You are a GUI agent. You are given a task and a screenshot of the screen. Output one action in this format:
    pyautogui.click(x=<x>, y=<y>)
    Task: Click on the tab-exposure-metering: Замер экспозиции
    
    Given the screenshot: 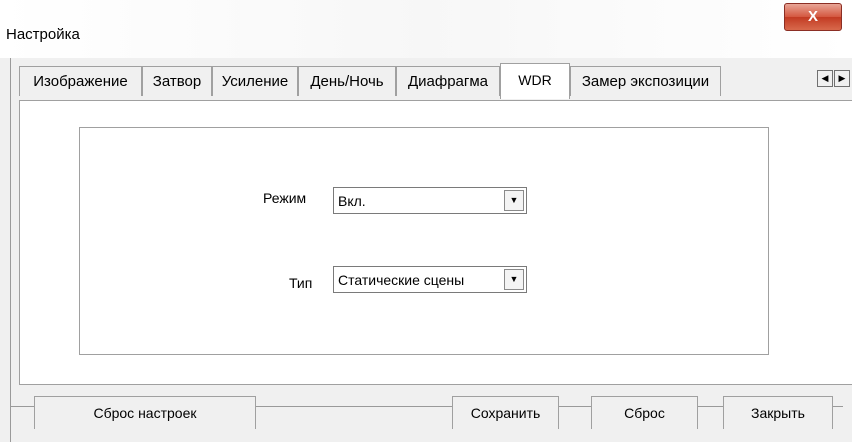 What is the action you would take?
    pyautogui.click(x=645, y=81)
    